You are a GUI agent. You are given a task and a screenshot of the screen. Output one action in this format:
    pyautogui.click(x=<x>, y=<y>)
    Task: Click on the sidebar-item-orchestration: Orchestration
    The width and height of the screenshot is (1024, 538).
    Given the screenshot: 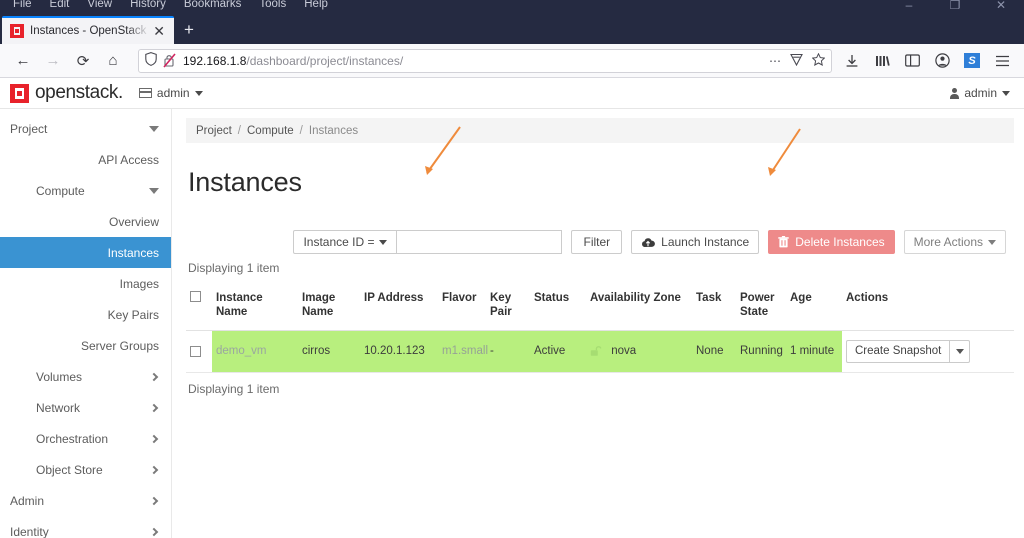 What is the action you would take?
    pyautogui.click(x=85, y=438)
    